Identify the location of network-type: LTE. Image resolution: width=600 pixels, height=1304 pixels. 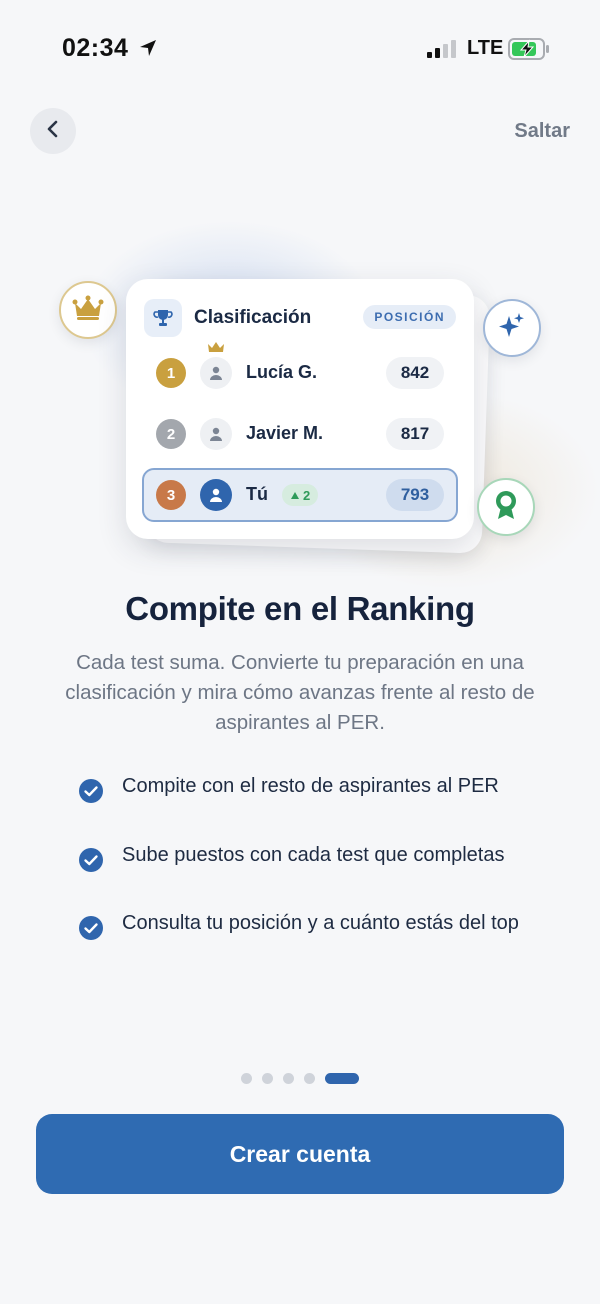
(485, 48).